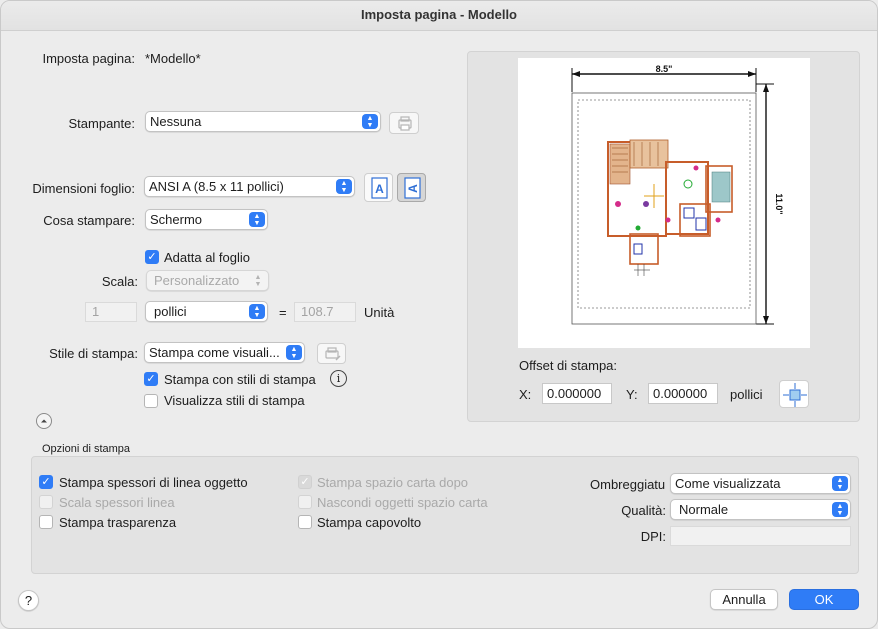  I want to click on quality-label: Qualità:, so click(643, 510).